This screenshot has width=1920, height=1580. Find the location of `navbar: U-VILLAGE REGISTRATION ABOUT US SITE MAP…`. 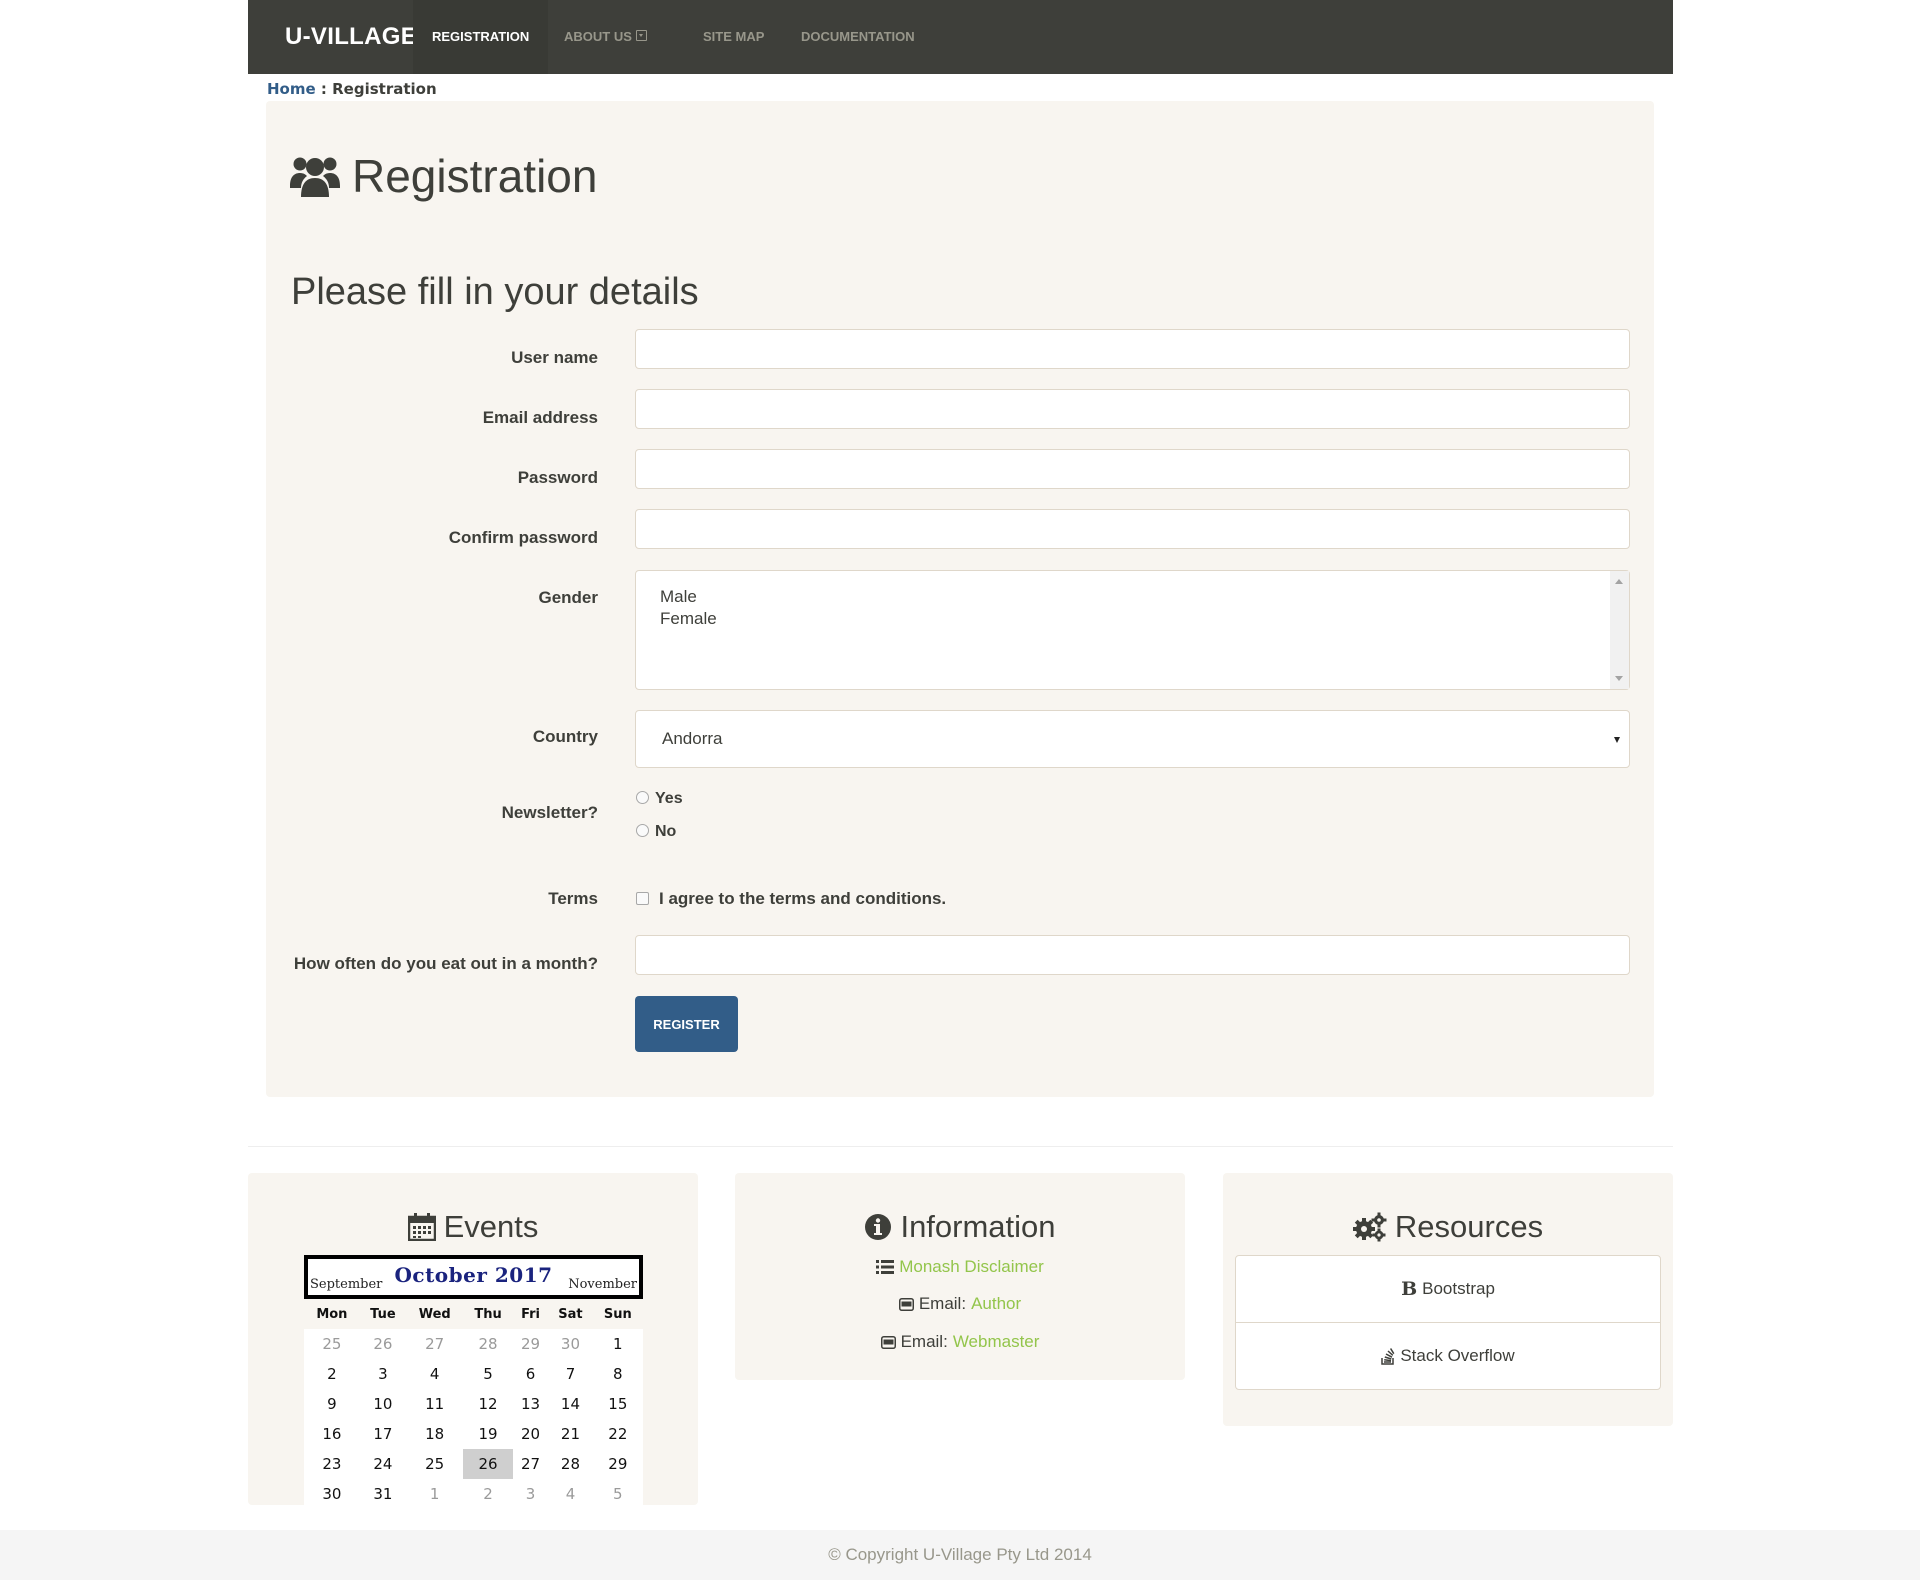

navbar: U-VILLAGE REGISTRATION ABOUT US SITE MAP… is located at coordinates (960, 37).